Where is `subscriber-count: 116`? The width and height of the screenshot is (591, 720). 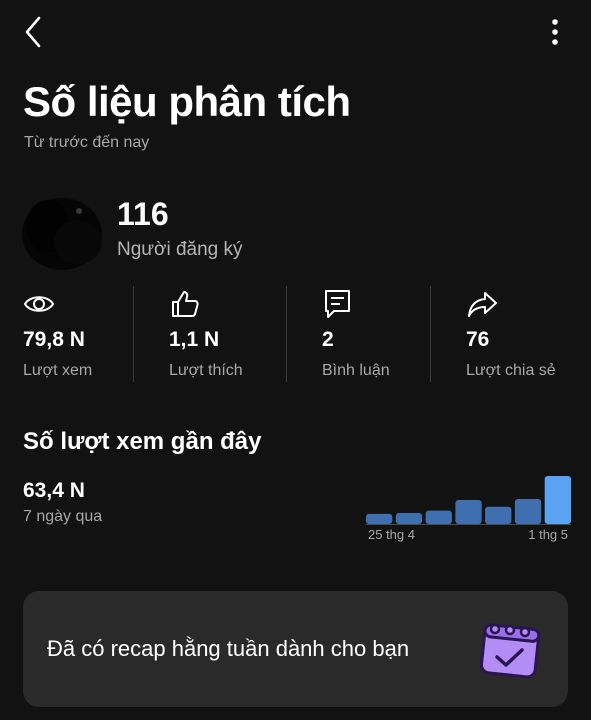 subscriber-count: 116 is located at coordinates (143, 214).